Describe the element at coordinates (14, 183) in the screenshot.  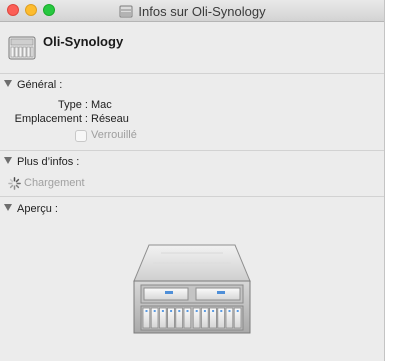
I see `loading-spinner-icon` at that location.